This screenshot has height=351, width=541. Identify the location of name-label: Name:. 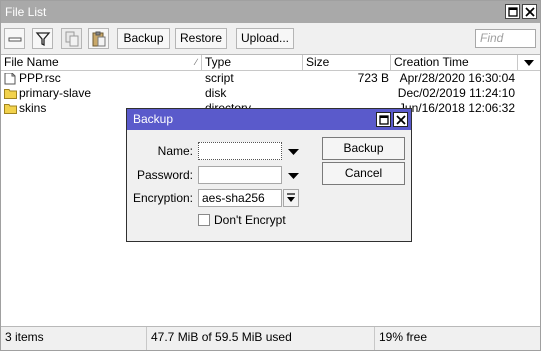
(175, 151).